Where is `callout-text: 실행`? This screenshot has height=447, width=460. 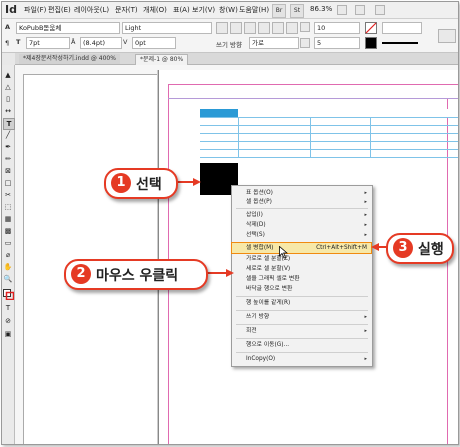 callout-text: 실행 is located at coordinates (431, 250).